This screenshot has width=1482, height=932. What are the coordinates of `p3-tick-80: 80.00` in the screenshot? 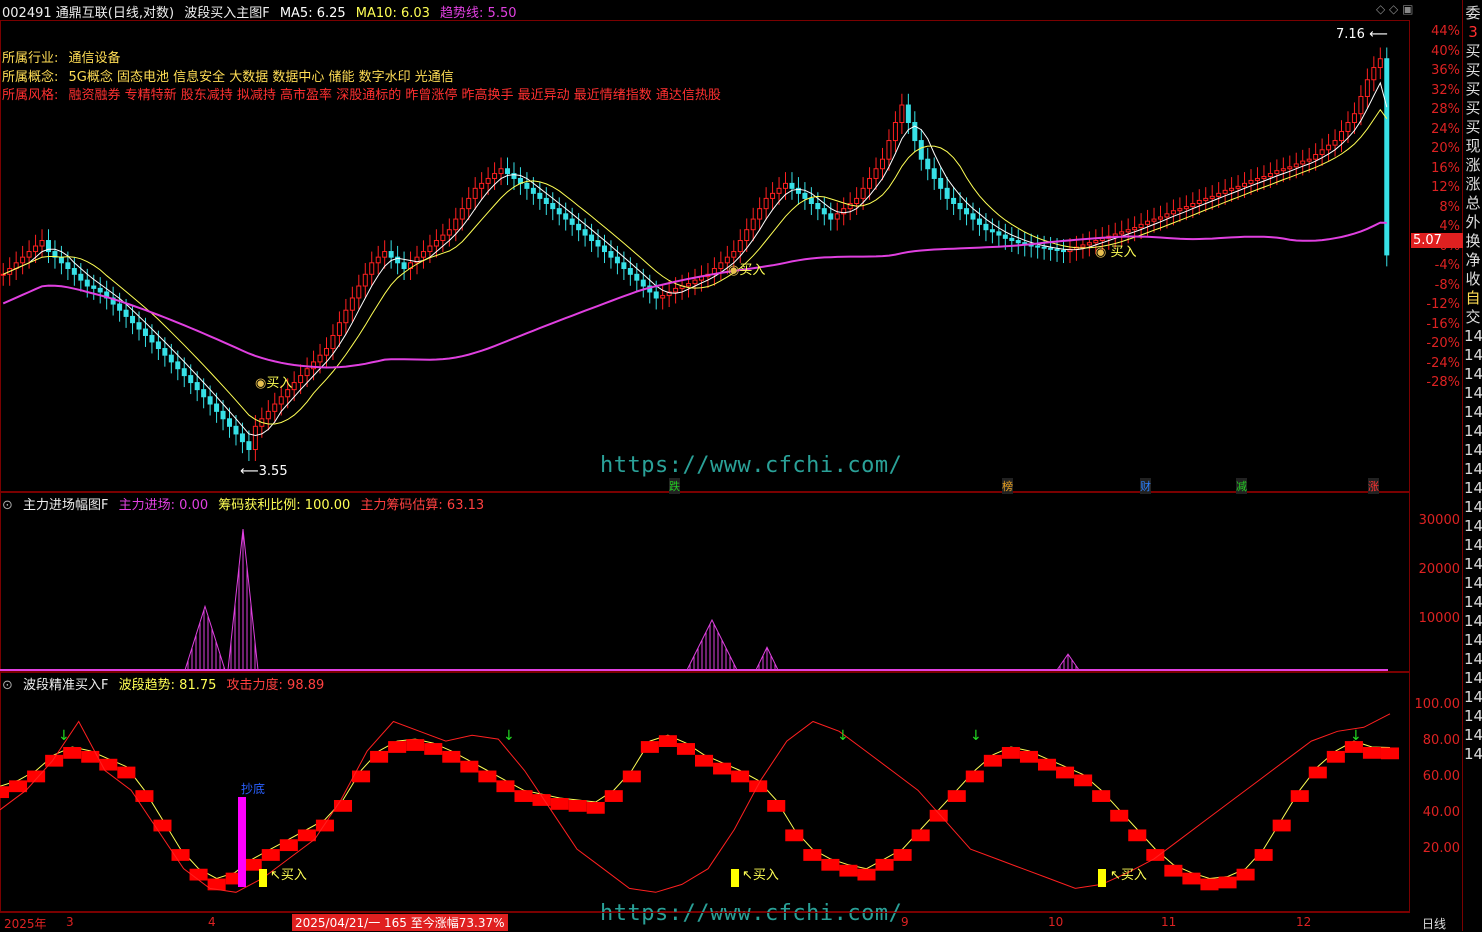 It's located at (1441, 740).